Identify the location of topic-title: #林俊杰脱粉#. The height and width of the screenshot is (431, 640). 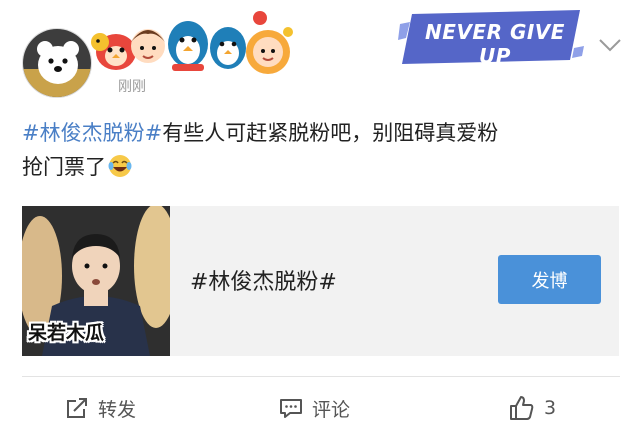
(263, 282).